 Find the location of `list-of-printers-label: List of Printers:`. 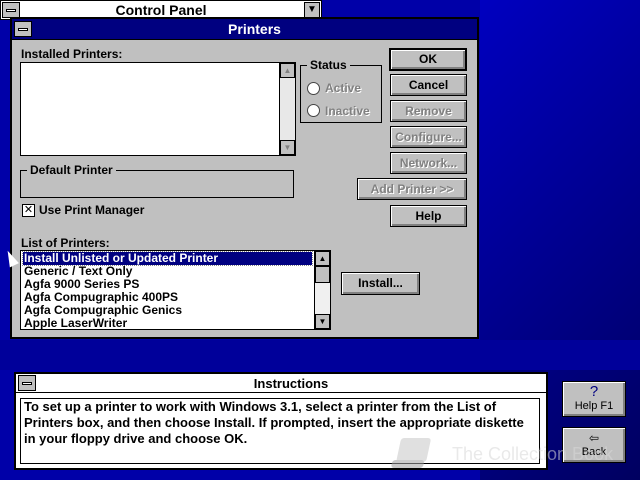

list-of-printers-label: List of Printers: is located at coordinates (65, 243).